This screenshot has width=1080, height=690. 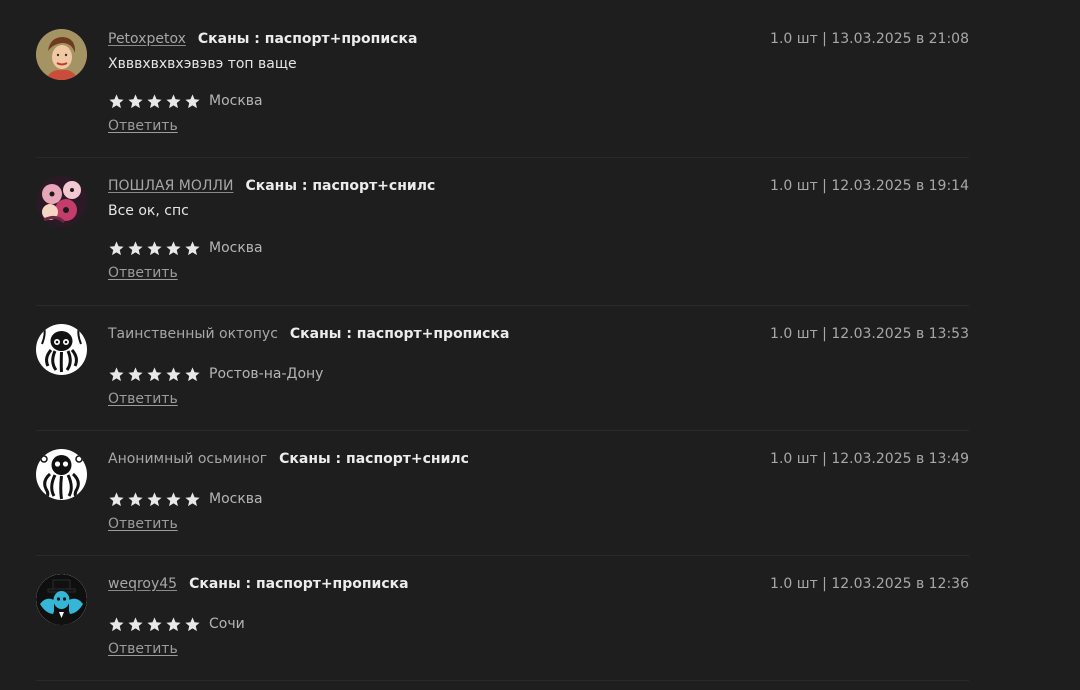 I want to click on review-text: Хвввхвхвхэвэвэ топ ваще, so click(x=202, y=64).